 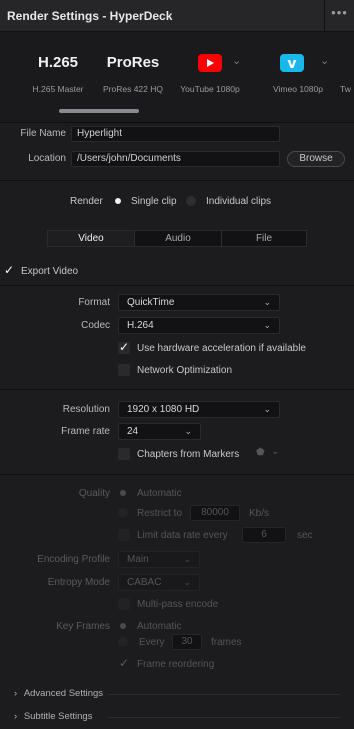 I want to click on svg-text: v, so click(x=291, y=64).